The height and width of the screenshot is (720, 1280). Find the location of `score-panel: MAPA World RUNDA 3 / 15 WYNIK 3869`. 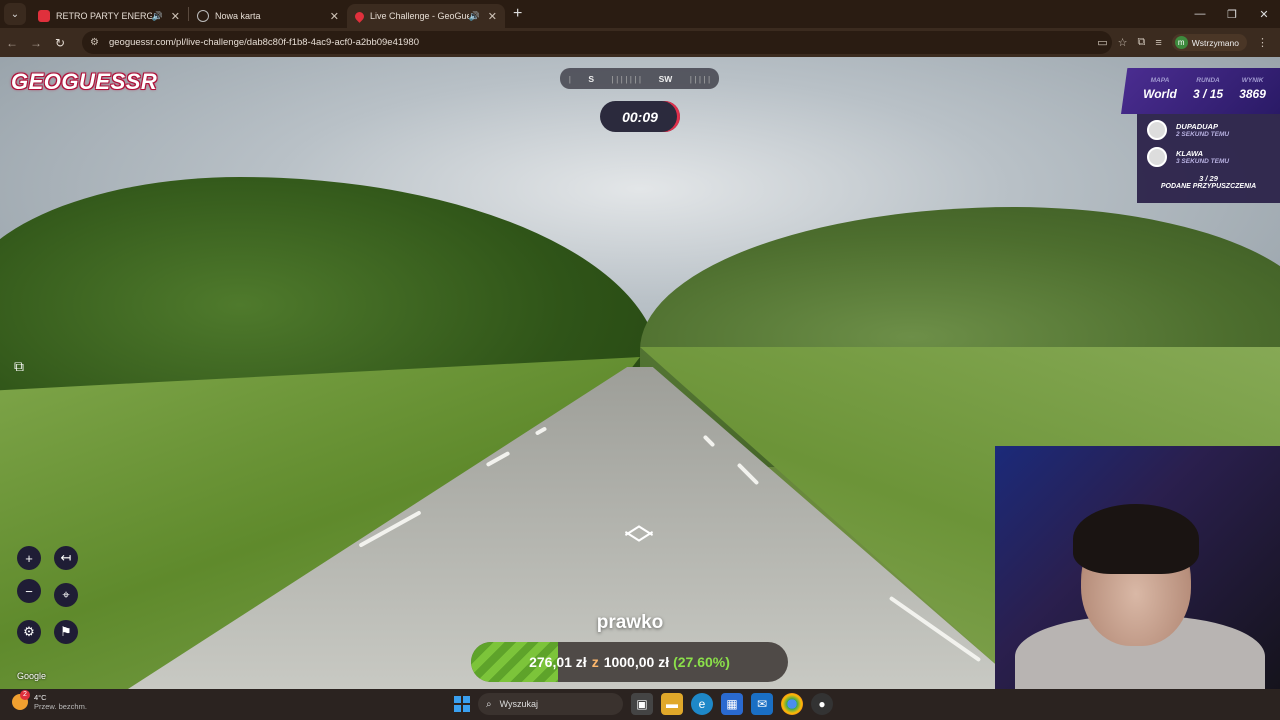

score-panel: MAPA World RUNDA 3 / 15 WYNIK 3869 is located at coordinates (1200, 91).